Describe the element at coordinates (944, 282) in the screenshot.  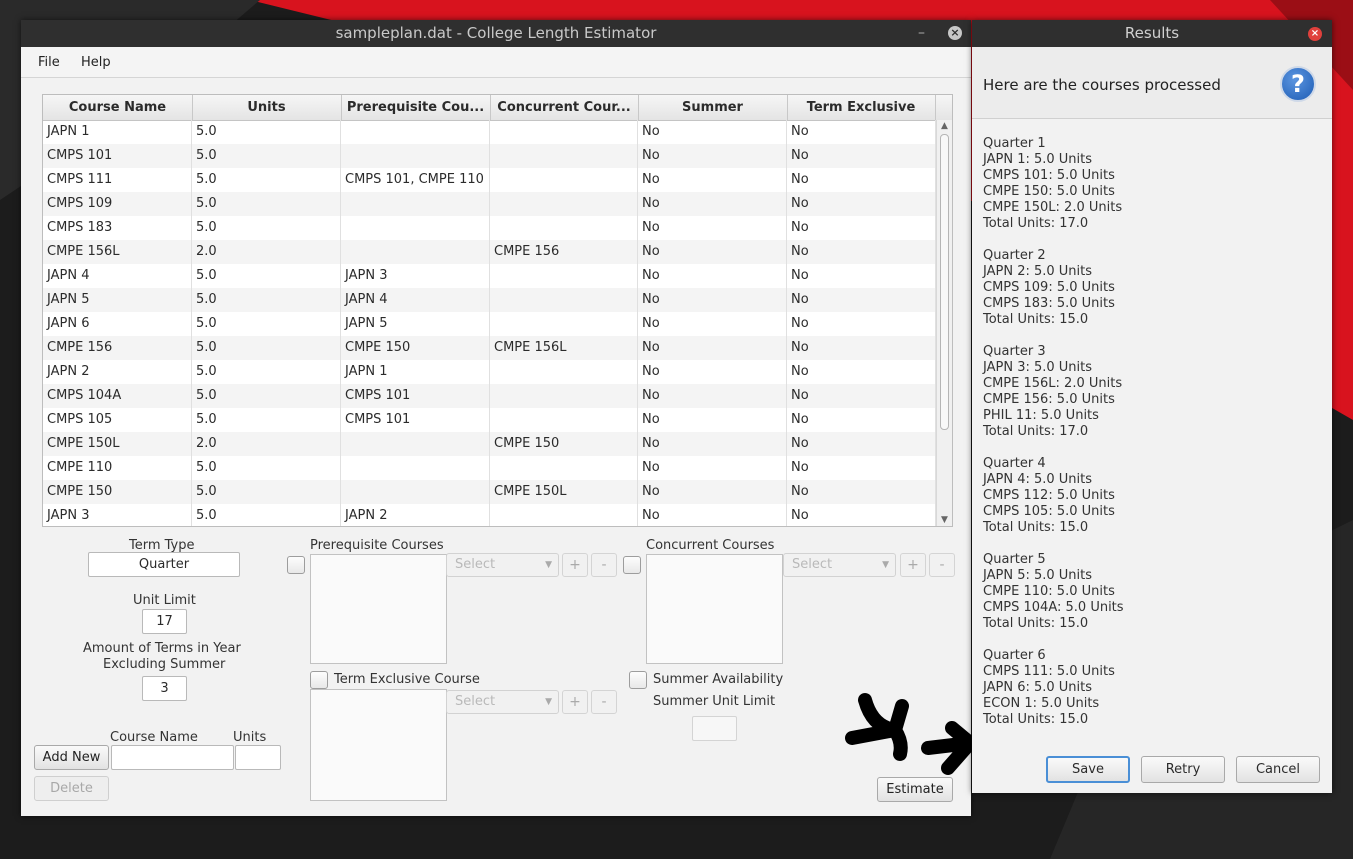
I see `scroll-thumb` at that location.